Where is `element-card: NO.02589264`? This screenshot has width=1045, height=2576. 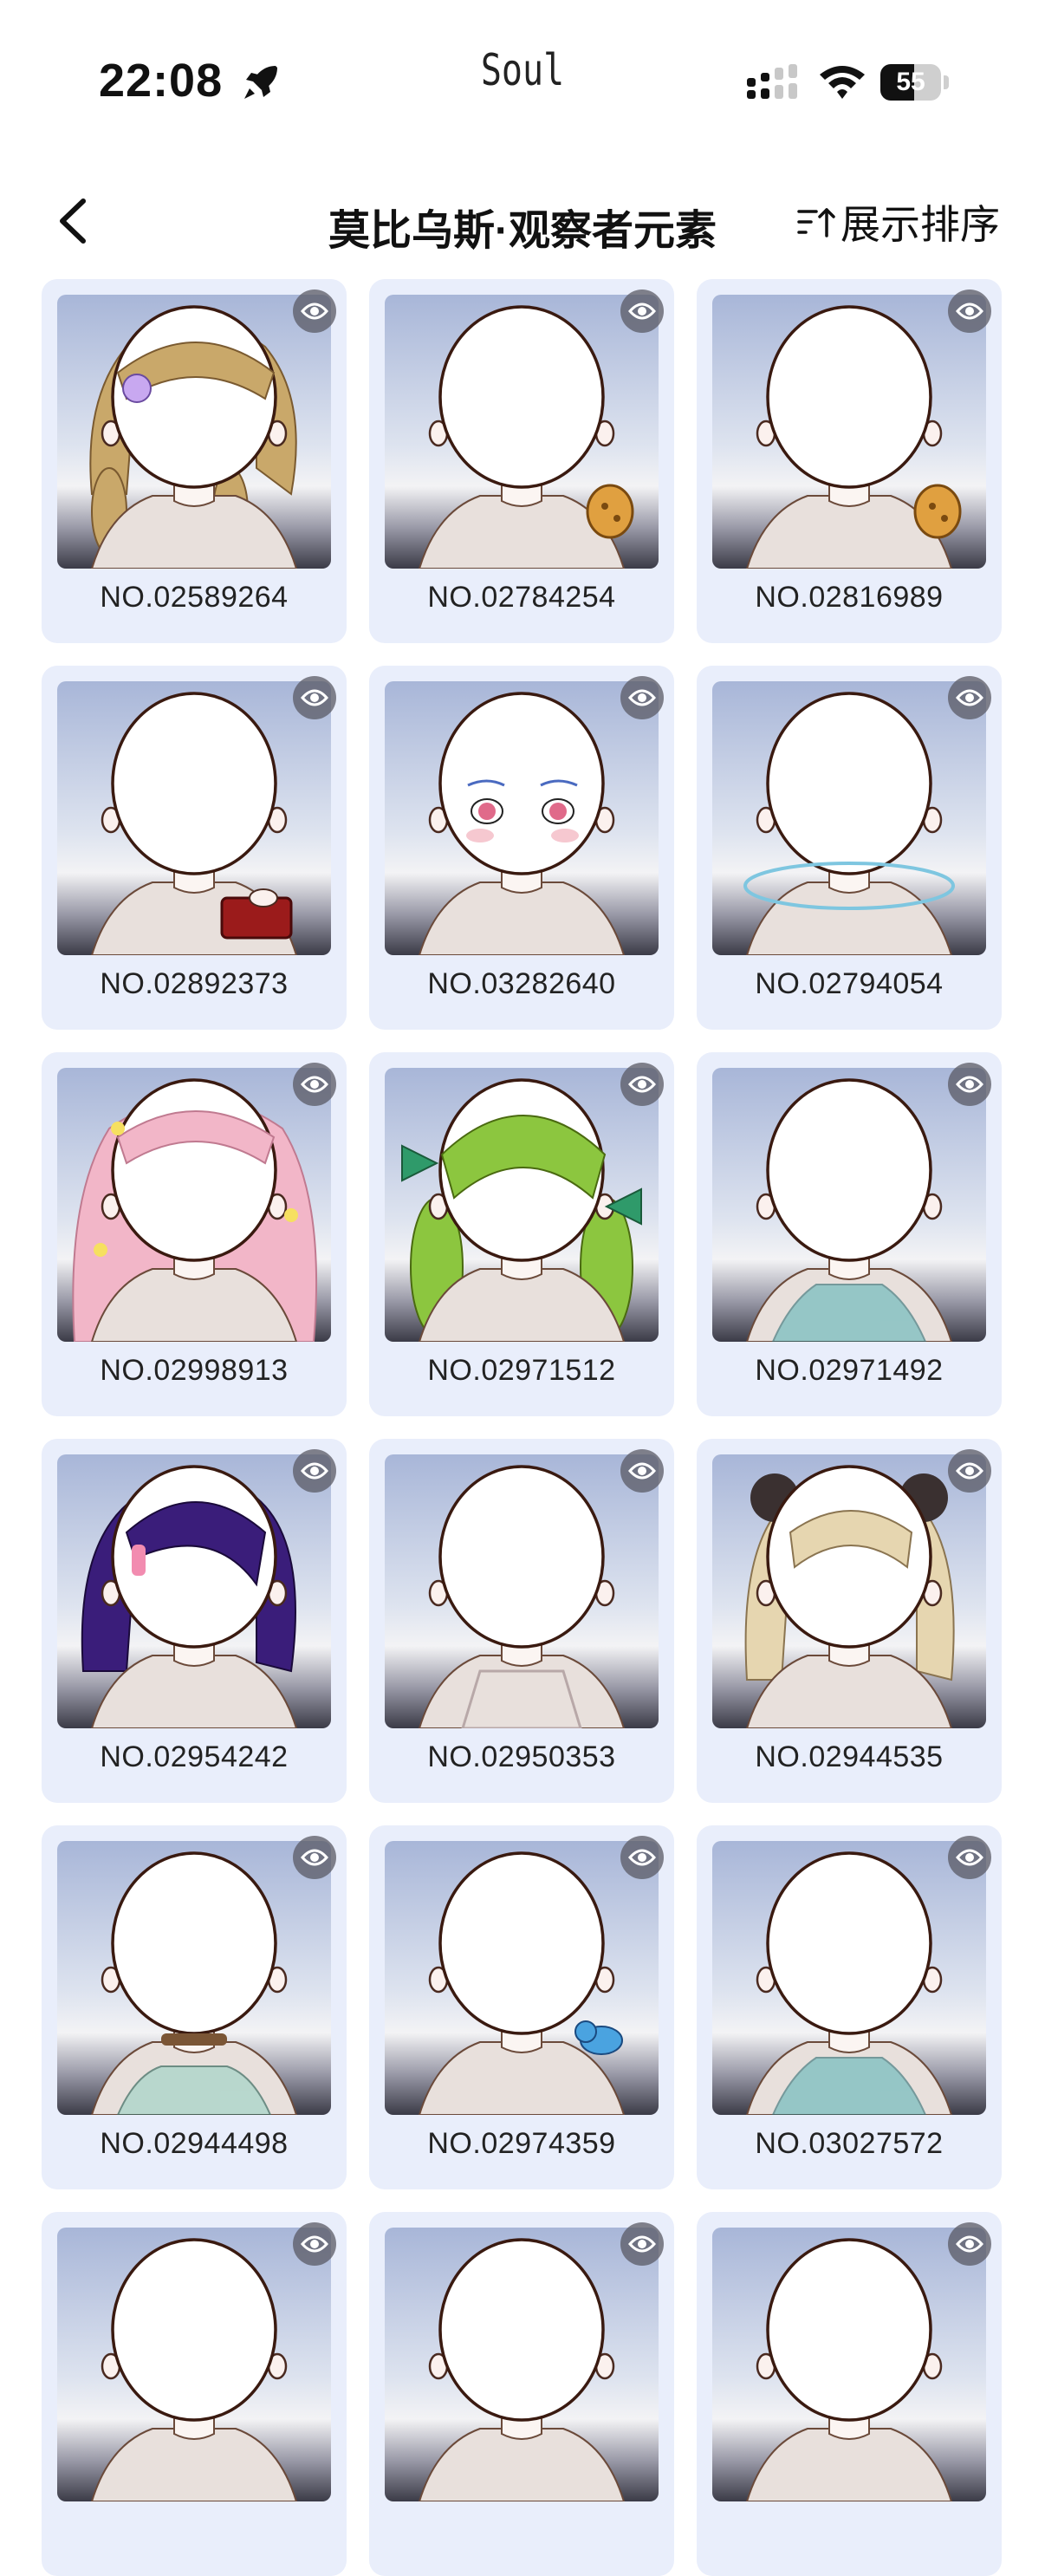
element-card: NO.02589264 is located at coordinates (194, 461).